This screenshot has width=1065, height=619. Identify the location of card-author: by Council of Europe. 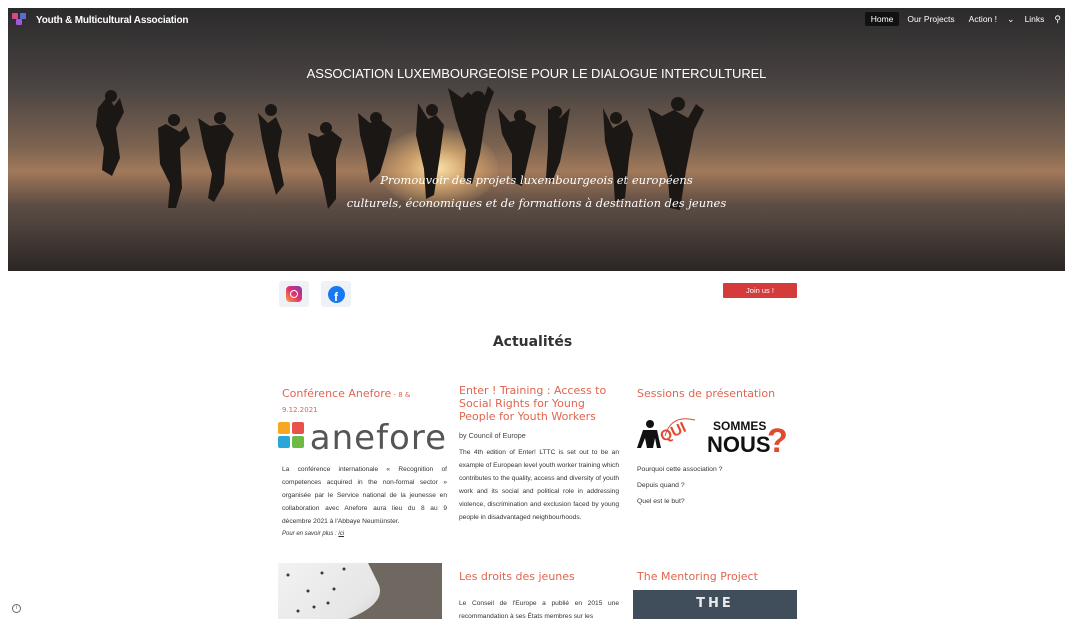
(492, 435).